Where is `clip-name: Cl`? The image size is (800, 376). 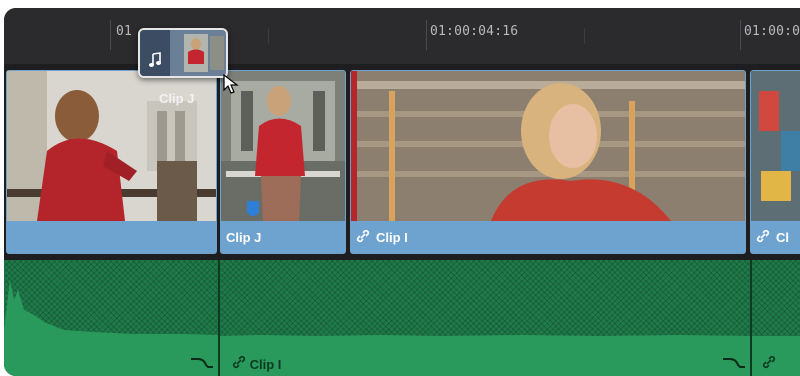
clip-name: Cl is located at coordinates (782, 237).